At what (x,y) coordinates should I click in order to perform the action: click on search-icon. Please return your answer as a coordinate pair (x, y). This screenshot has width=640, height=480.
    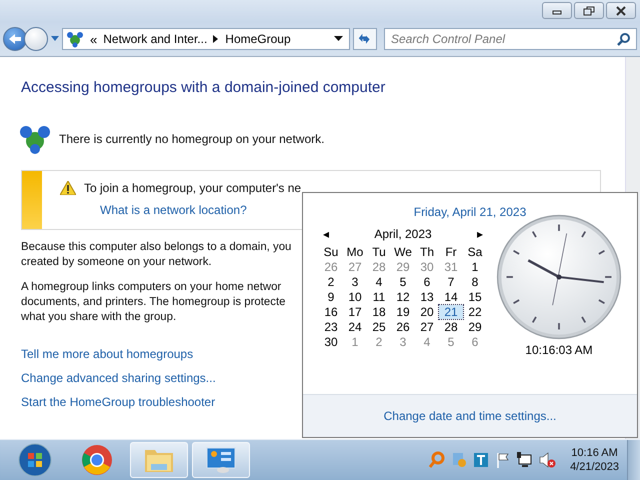
    Looking at the image, I should click on (624, 39).